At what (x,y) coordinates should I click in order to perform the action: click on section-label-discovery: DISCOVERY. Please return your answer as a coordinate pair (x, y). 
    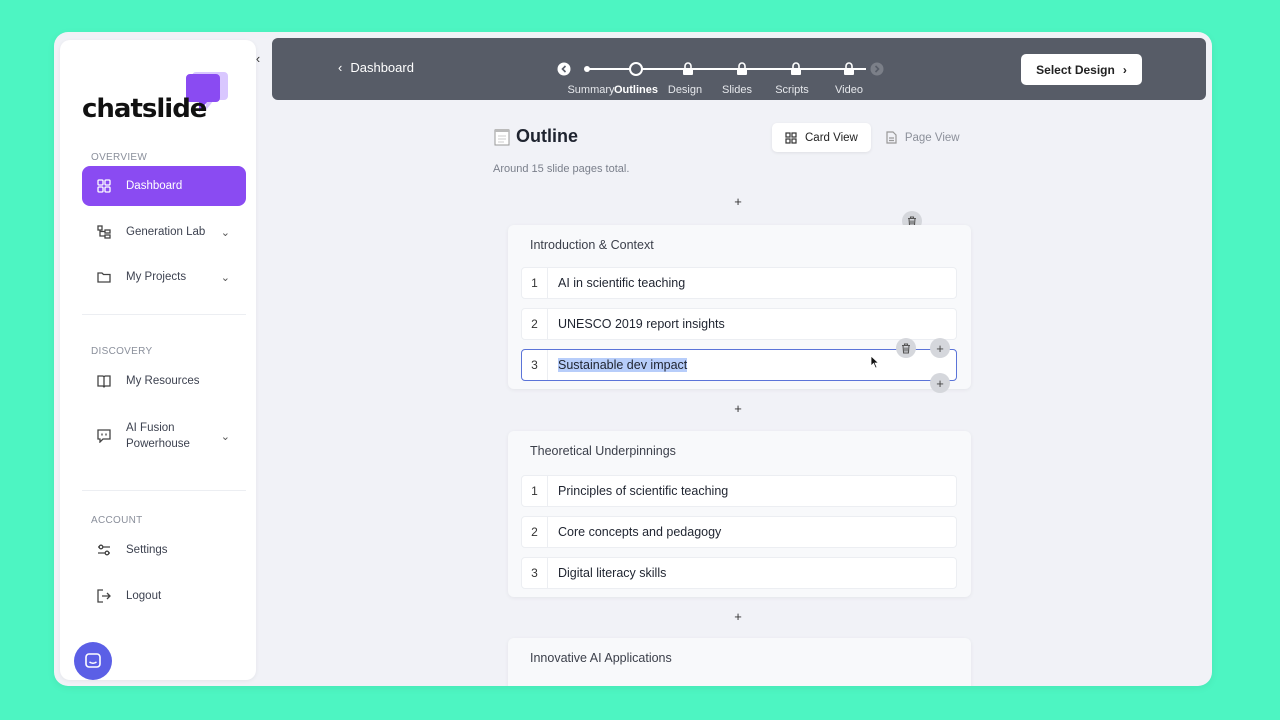
    Looking at the image, I should click on (122, 351).